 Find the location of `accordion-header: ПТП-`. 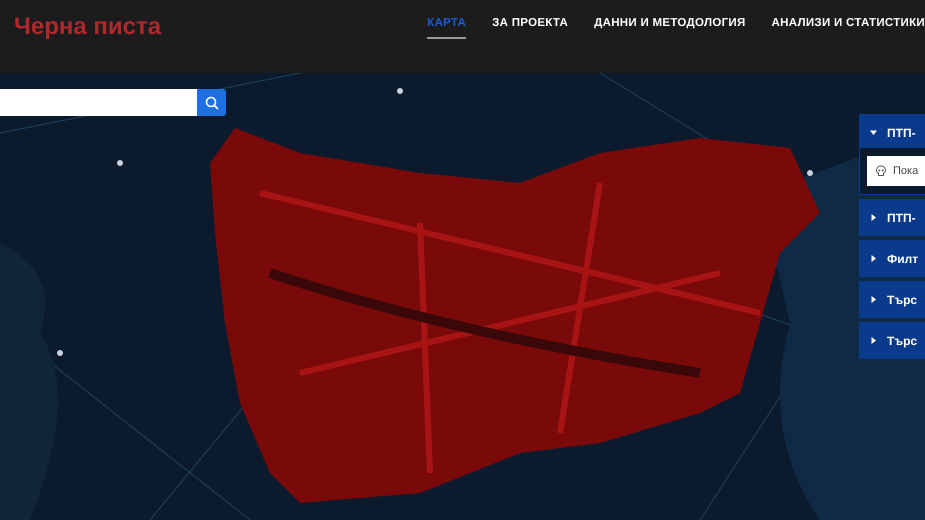

accordion-header: ПТП- is located at coordinates (892, 217).